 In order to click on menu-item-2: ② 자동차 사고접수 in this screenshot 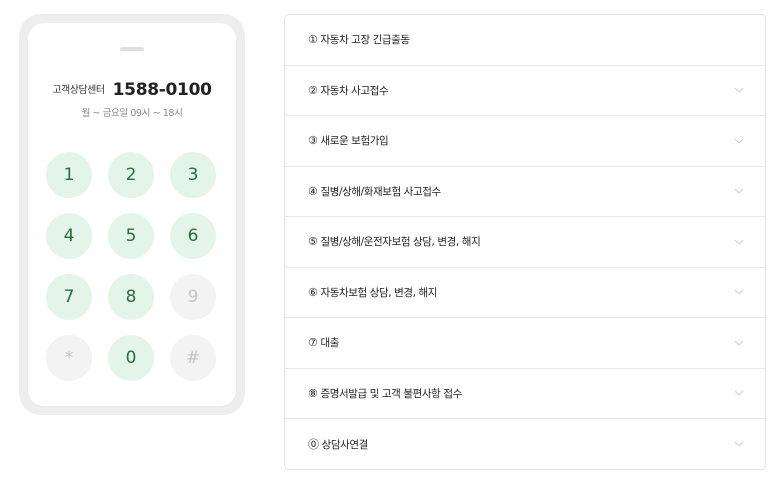, I will do `click(525, 91)`.